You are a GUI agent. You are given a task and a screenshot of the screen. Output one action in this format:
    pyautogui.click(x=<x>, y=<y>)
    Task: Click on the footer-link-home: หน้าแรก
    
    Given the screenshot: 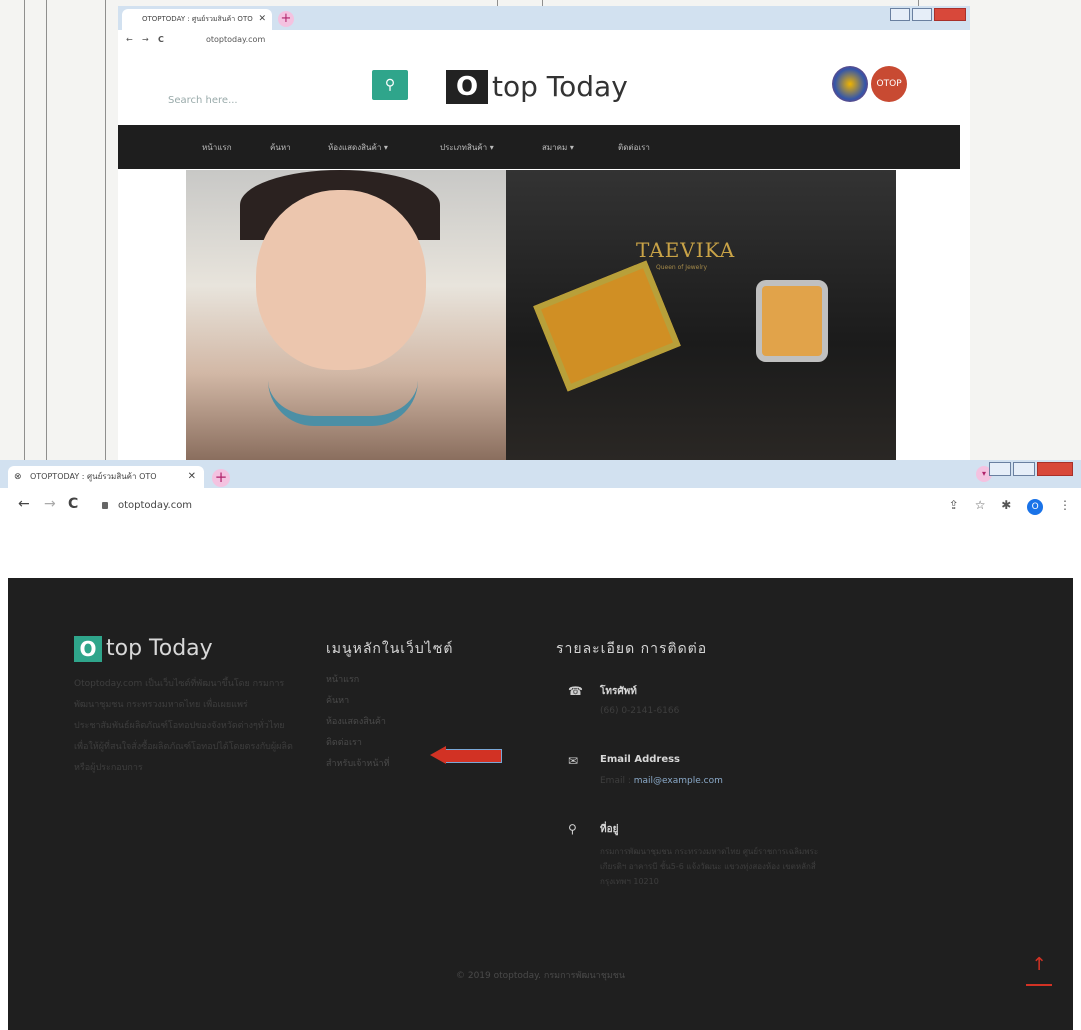 What is the action you would take?
    pyautogui.click(x=416, y=680)
    